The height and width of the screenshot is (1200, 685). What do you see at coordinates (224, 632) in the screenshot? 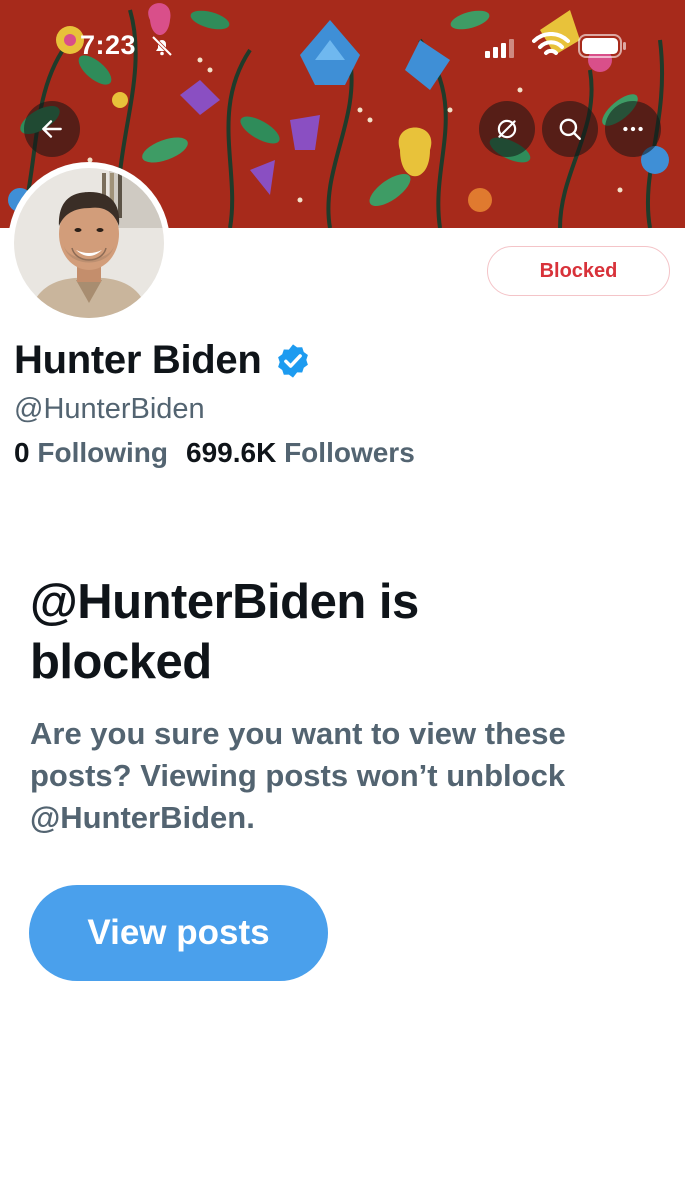
I see `blocked-notice-title: @HunterBiden is blocked` at bounding box center [224, 632].